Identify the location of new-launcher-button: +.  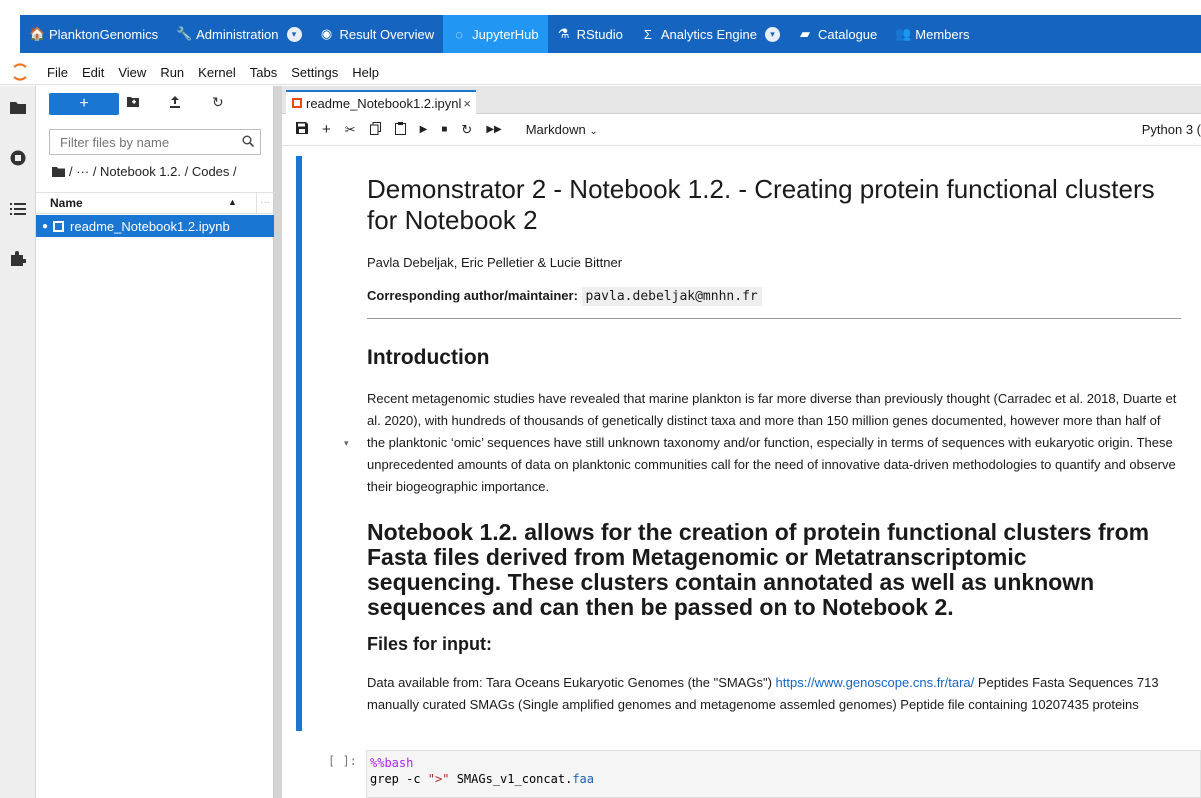
(84, 104).